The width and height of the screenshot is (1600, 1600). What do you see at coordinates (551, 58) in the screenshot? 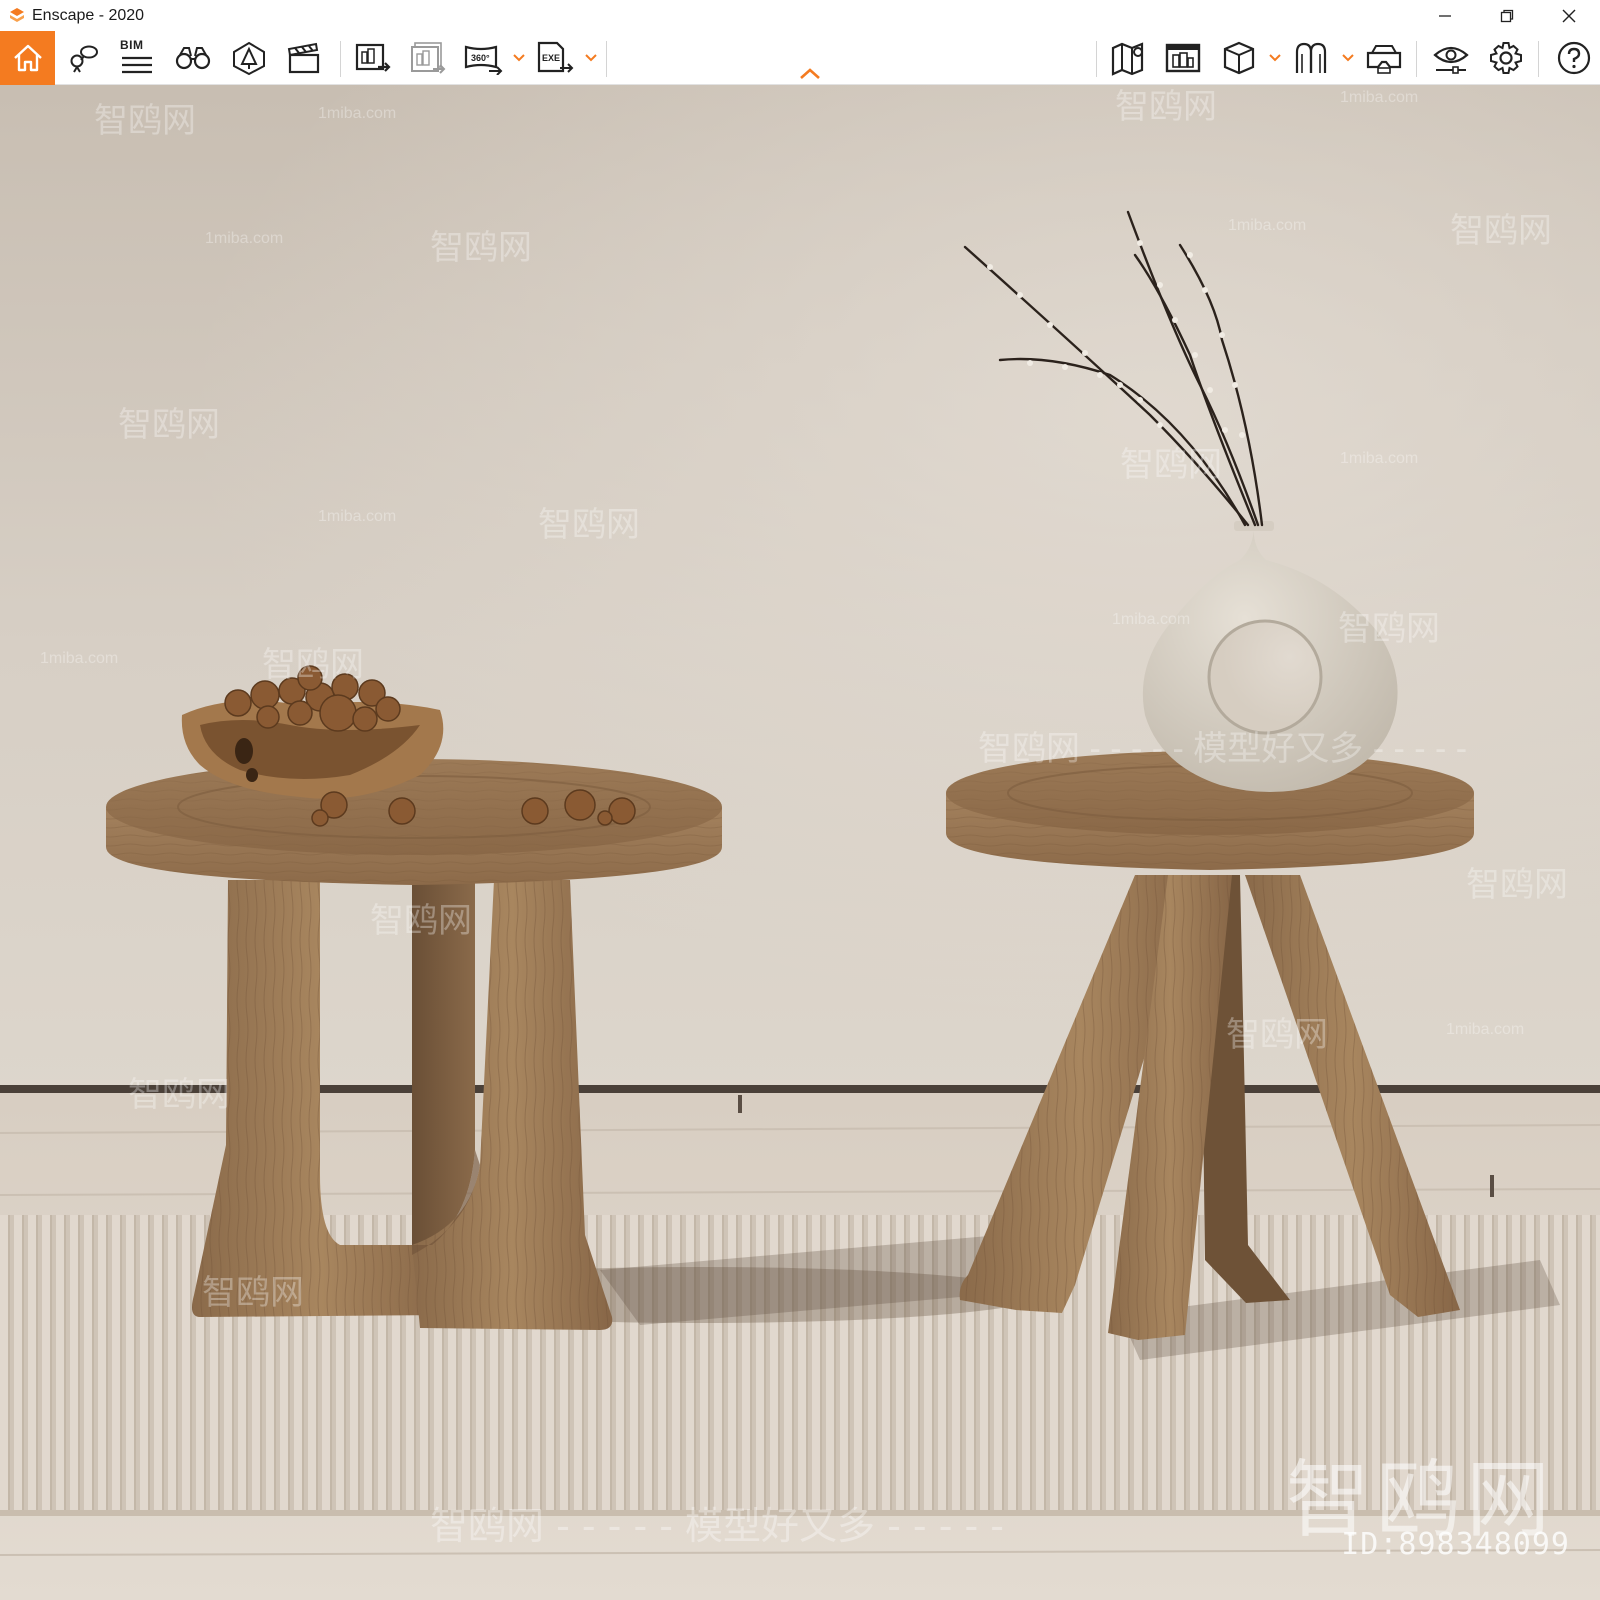
I see `svg-text: EXE` at bounding box center [551, 58].